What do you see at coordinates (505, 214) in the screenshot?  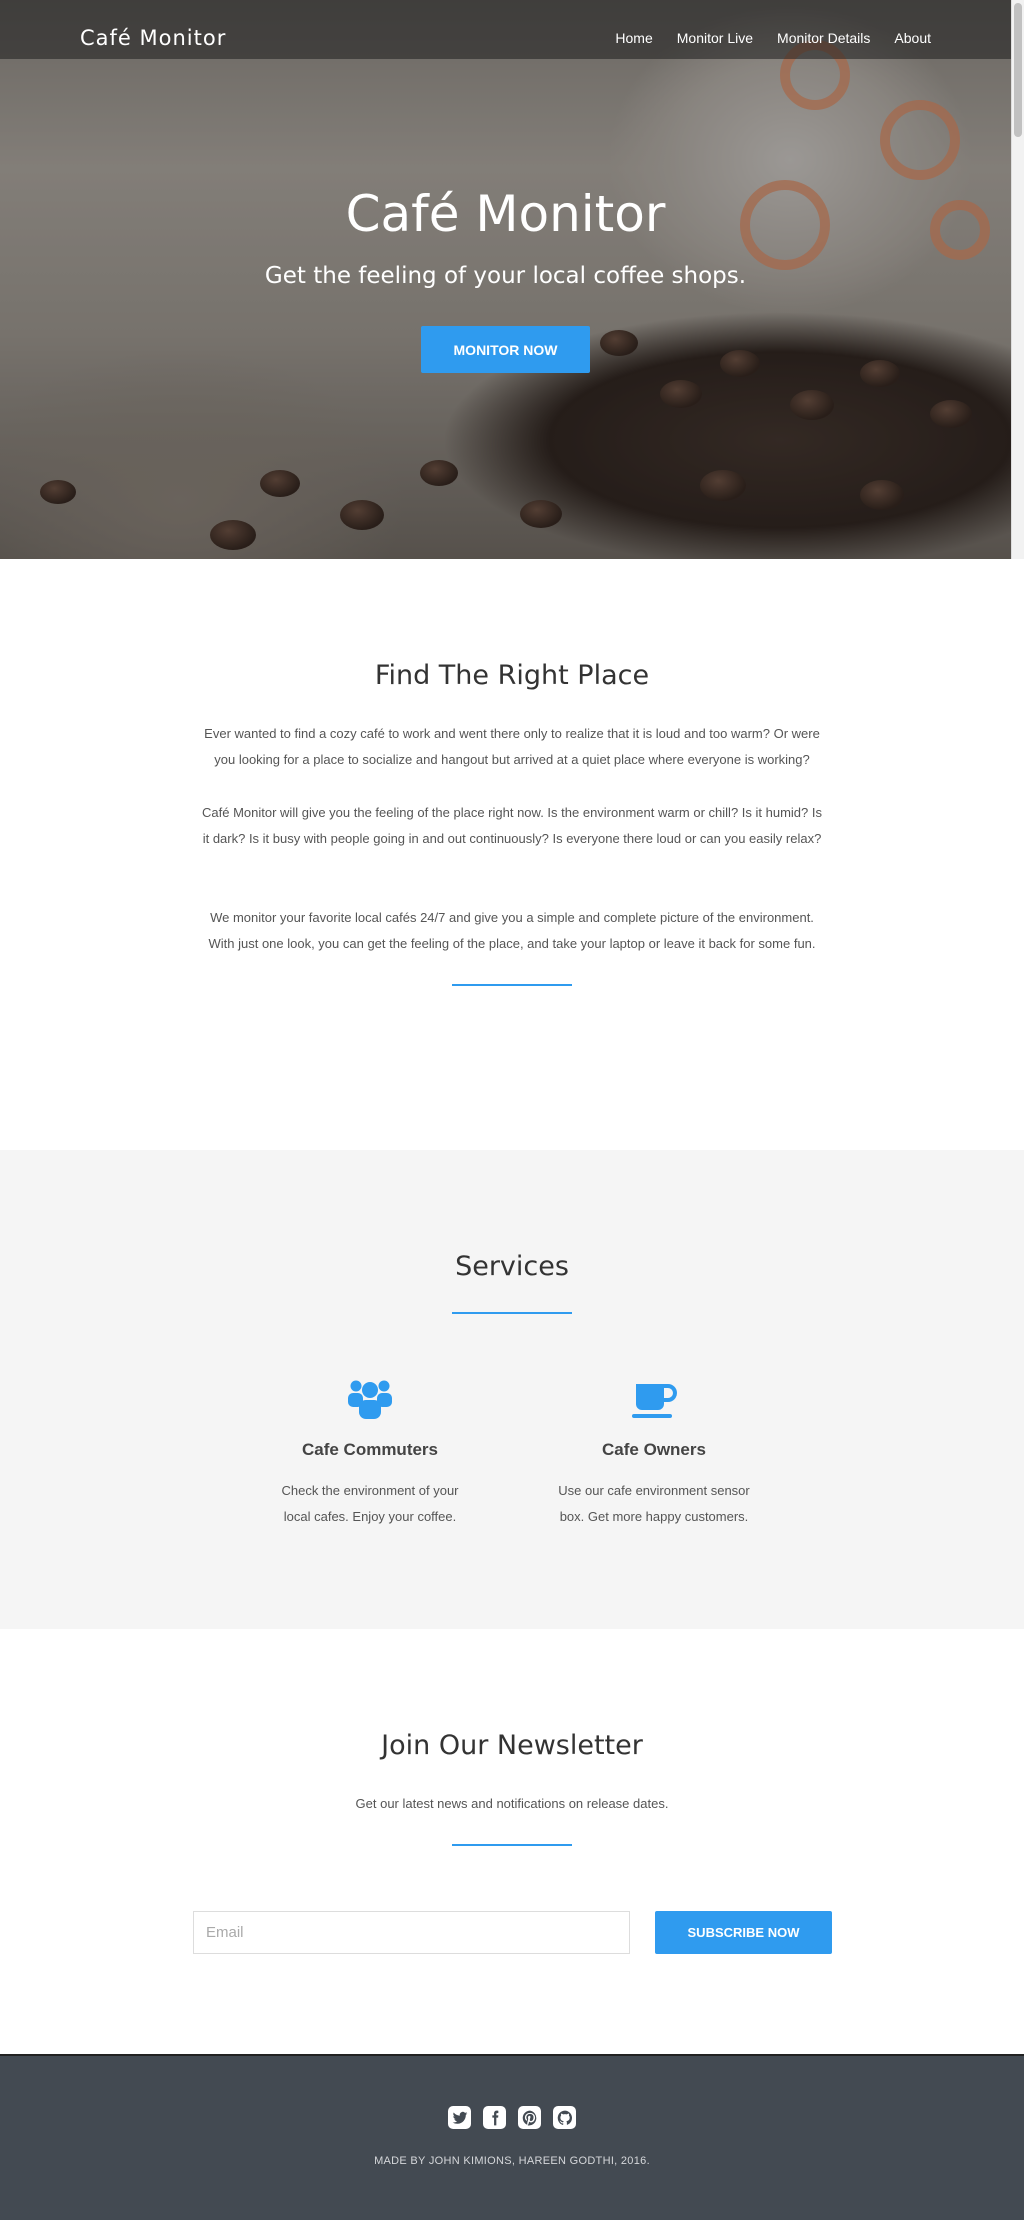 I see `hero-title: Café Monitor` at bounding box center [505, 214].